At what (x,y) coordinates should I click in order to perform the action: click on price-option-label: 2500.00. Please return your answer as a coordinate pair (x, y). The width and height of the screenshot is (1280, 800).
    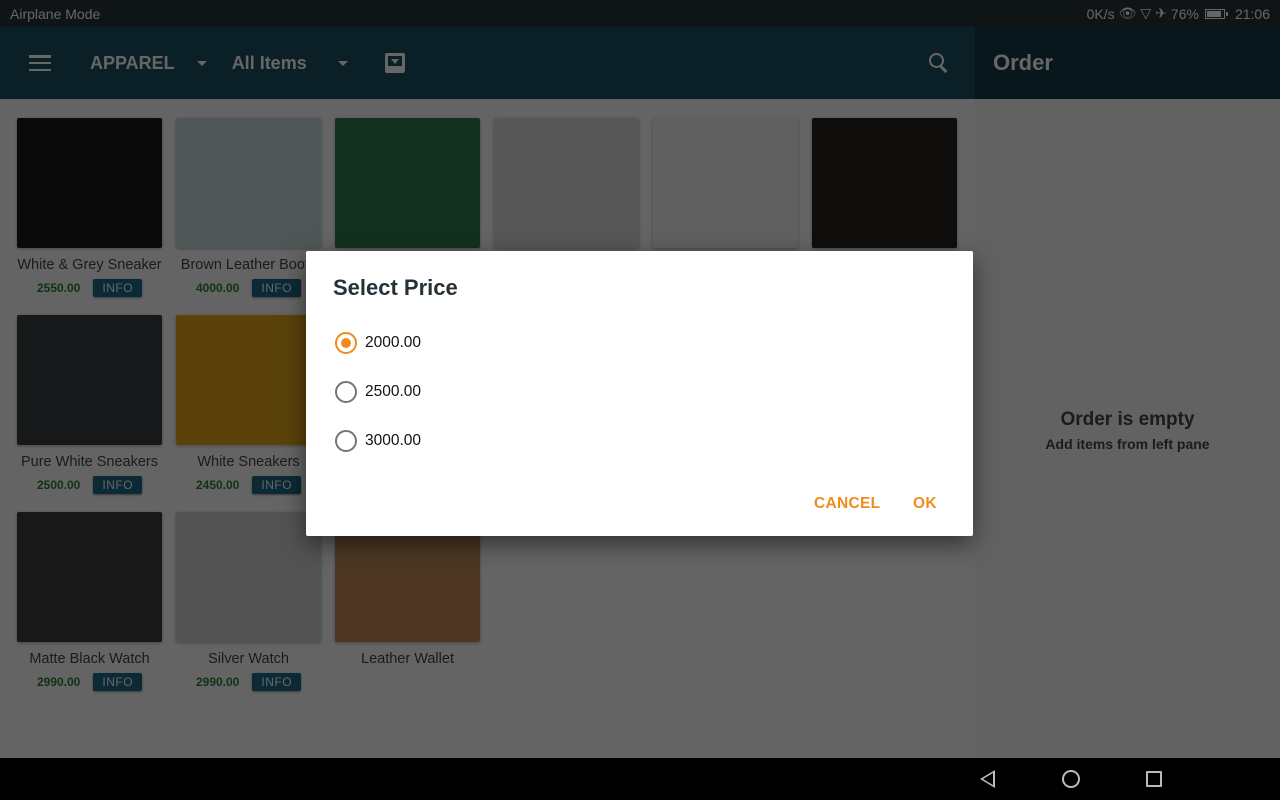
    Looking at the image, I should click on (393, 391).